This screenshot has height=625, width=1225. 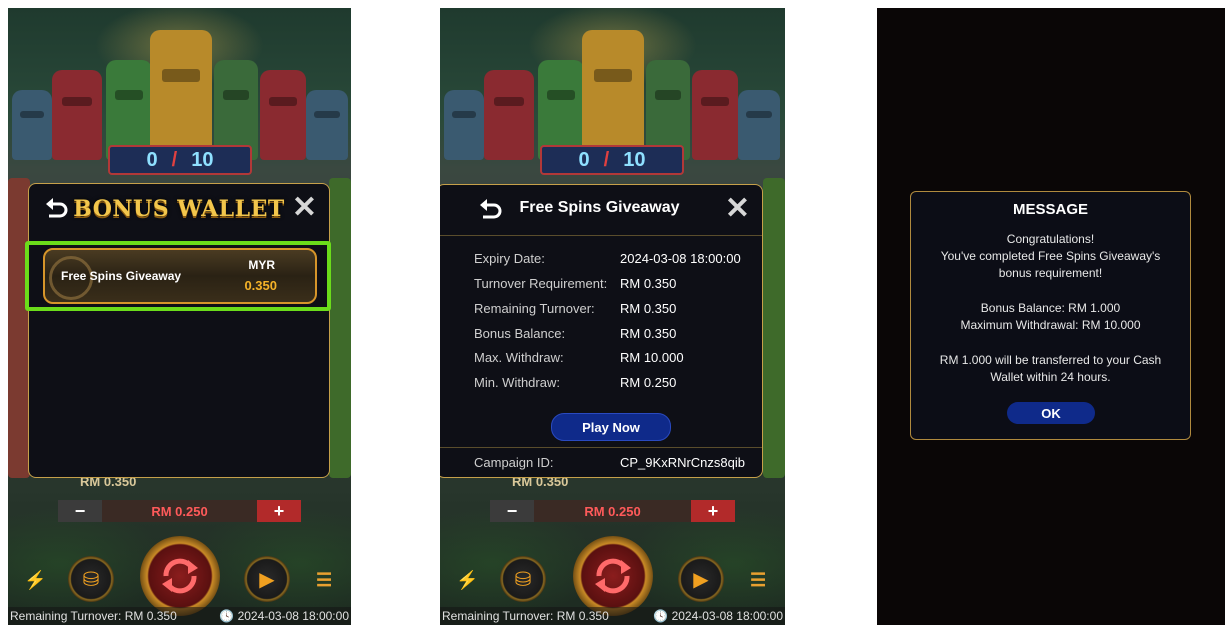 I want to click on play-now-button: Play Now, so click(x=611, y=427).